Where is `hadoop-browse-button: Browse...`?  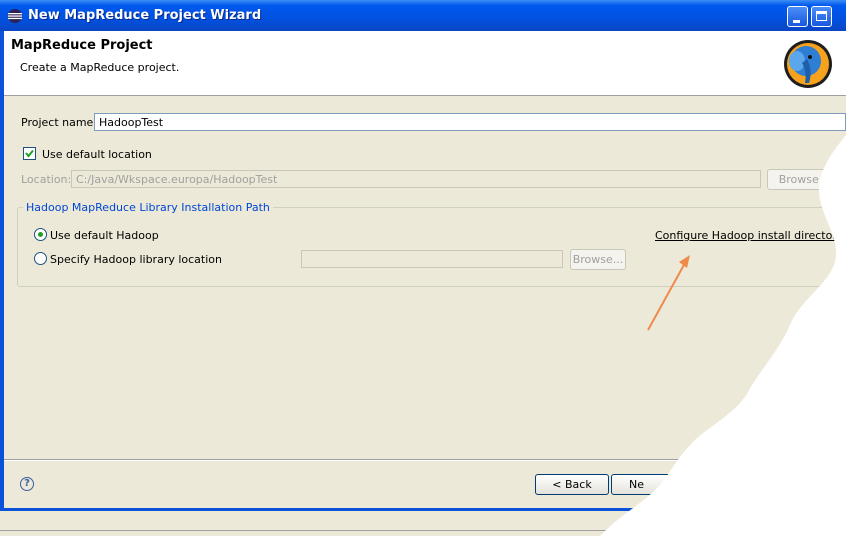 hadoop-browse-button: Browse... is located at coordinates (598, 259).